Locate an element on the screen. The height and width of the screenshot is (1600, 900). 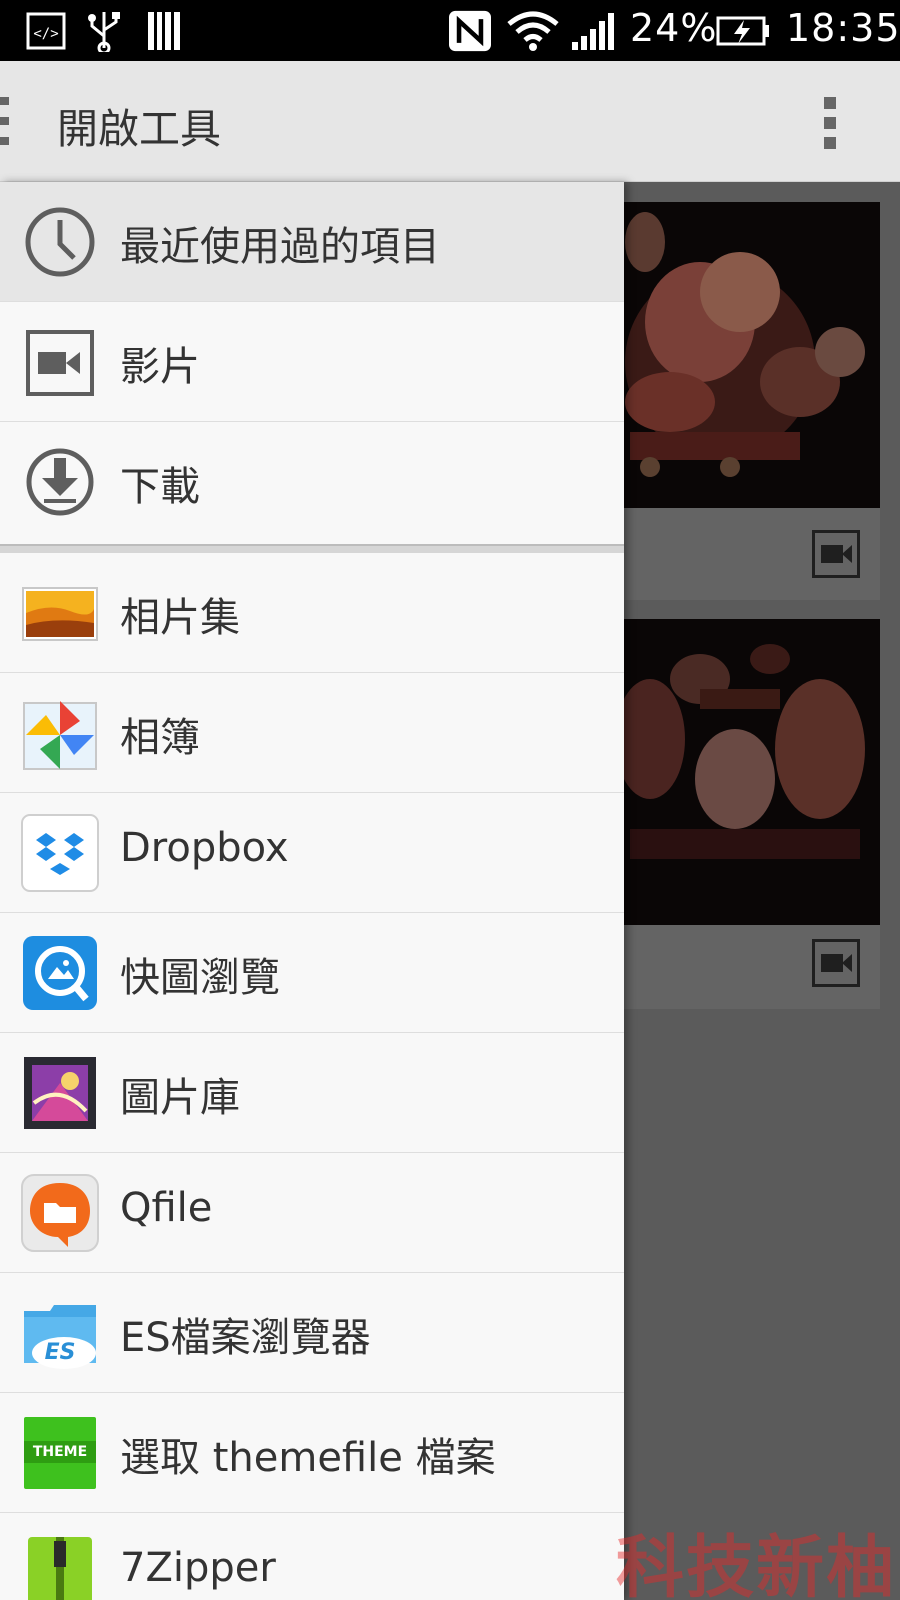
drawer-item-label: 7Zipper is located at coordinates (198, 1568).